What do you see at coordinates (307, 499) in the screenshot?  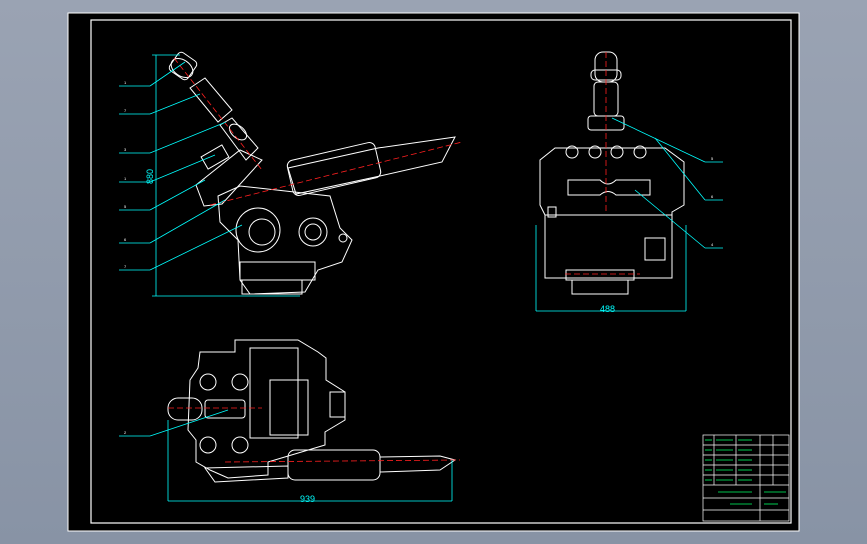 I see `dim-939: 939` at bounding box center [307, 499].